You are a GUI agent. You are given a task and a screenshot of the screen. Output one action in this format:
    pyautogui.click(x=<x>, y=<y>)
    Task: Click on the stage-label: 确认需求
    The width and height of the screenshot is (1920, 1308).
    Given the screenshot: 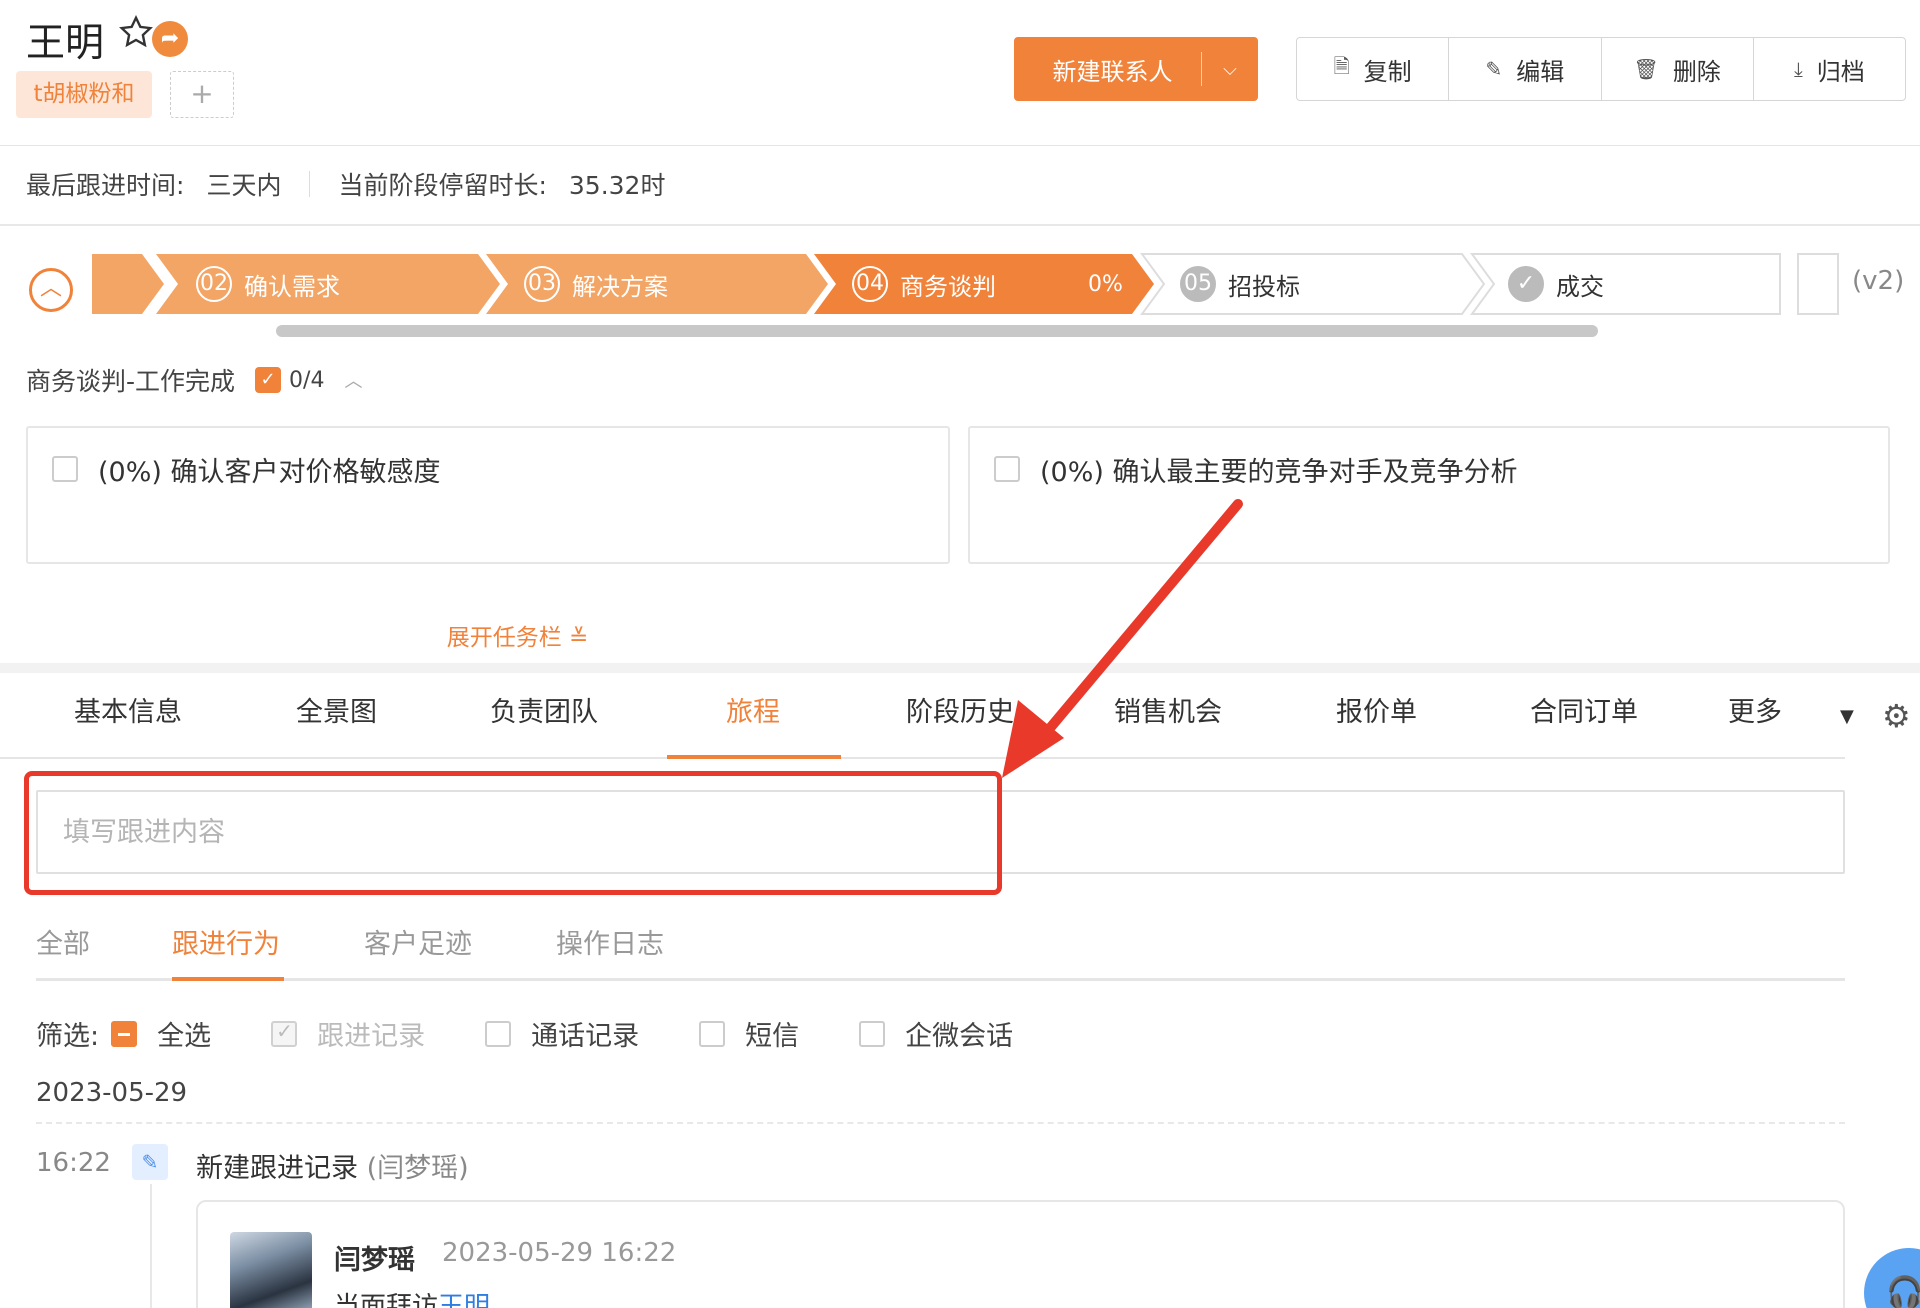 What is the action you would take?
    pyautogui.click(x=292, y=286)
    